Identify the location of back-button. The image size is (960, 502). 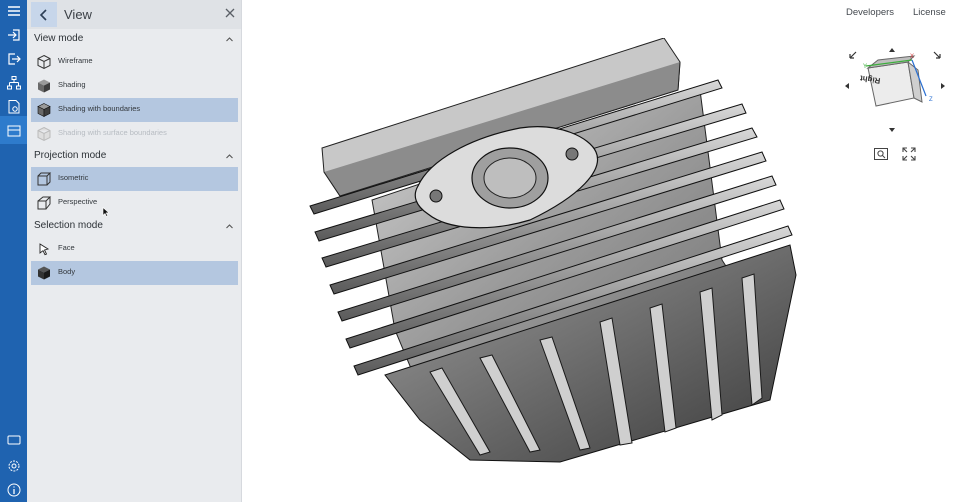
(44, 14).